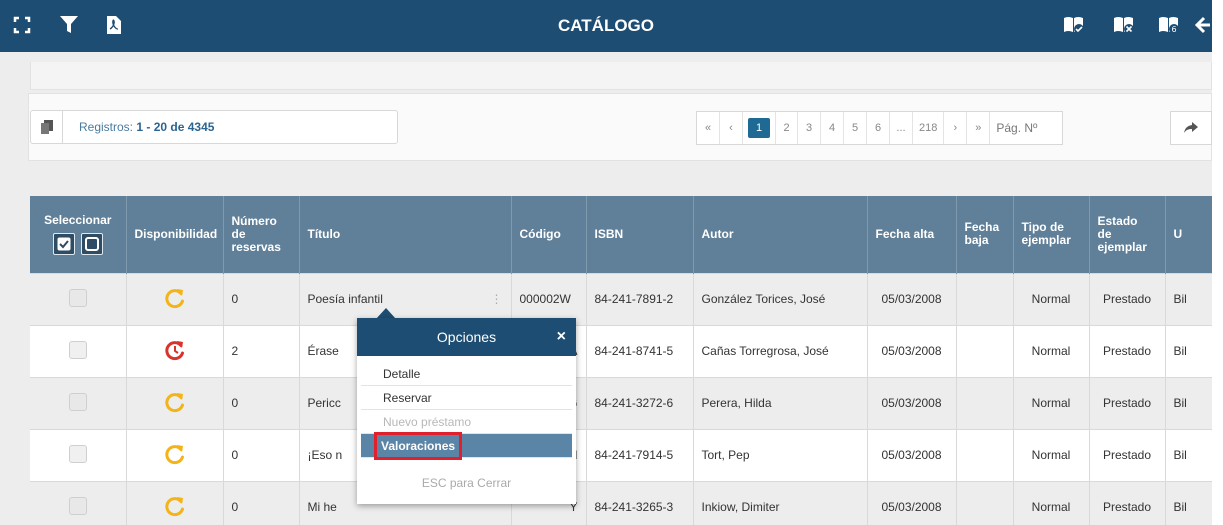 Image resolution: width=1223 pixels, height=525 pixels. I want to click on book-number-button: 6, so click(1169, 25).